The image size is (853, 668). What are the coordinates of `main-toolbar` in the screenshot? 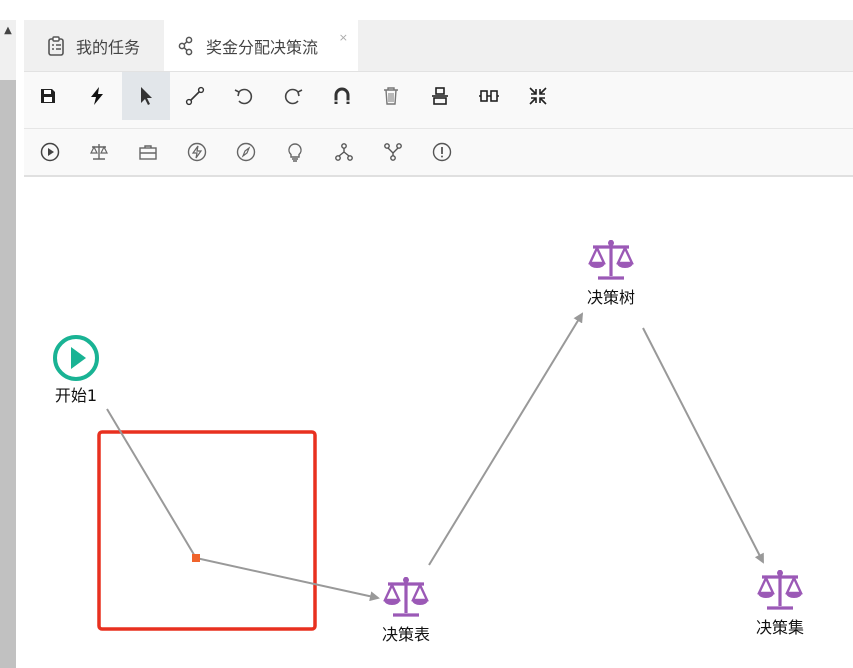 It's located at (438, 100).